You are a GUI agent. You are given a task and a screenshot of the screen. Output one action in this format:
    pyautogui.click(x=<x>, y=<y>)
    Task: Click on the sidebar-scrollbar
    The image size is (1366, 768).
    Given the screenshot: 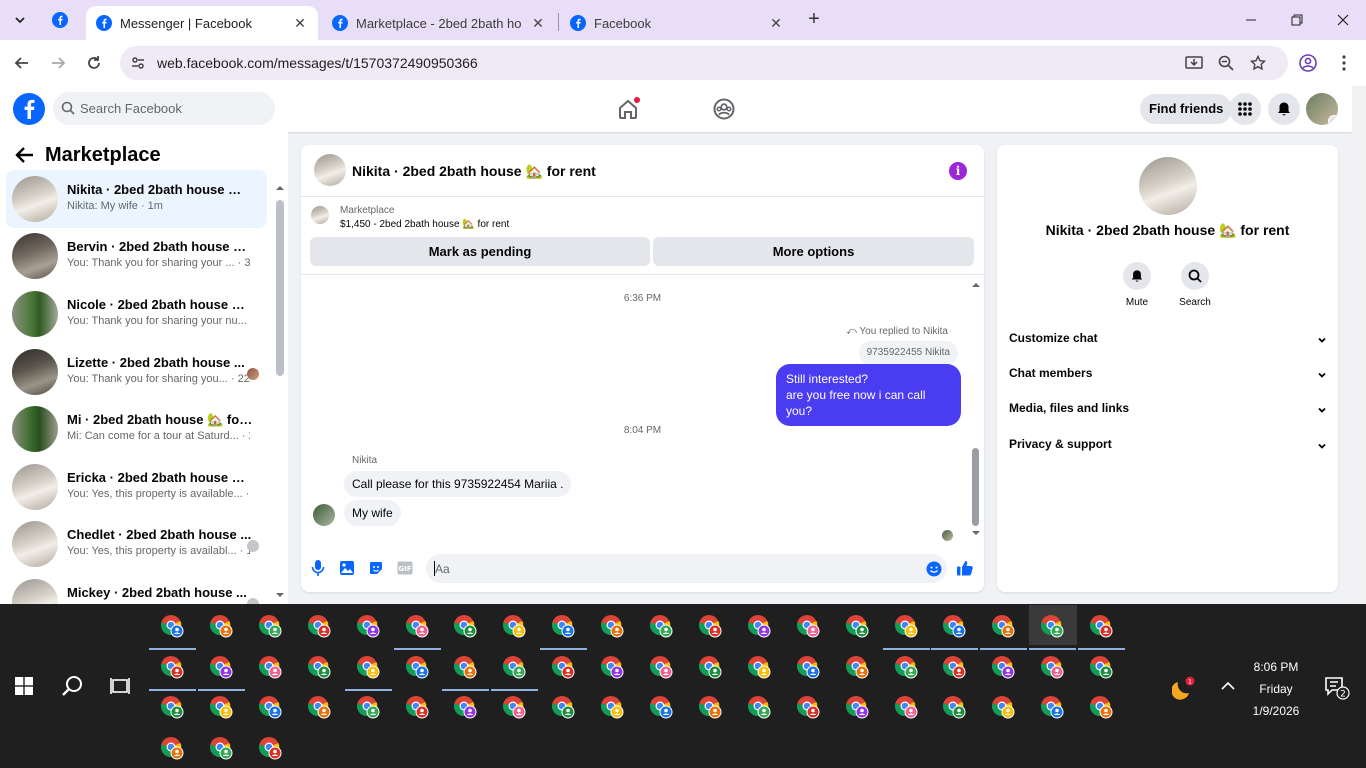 What is the action you would take?
    pyautogui.click(x=280, y=393)
    